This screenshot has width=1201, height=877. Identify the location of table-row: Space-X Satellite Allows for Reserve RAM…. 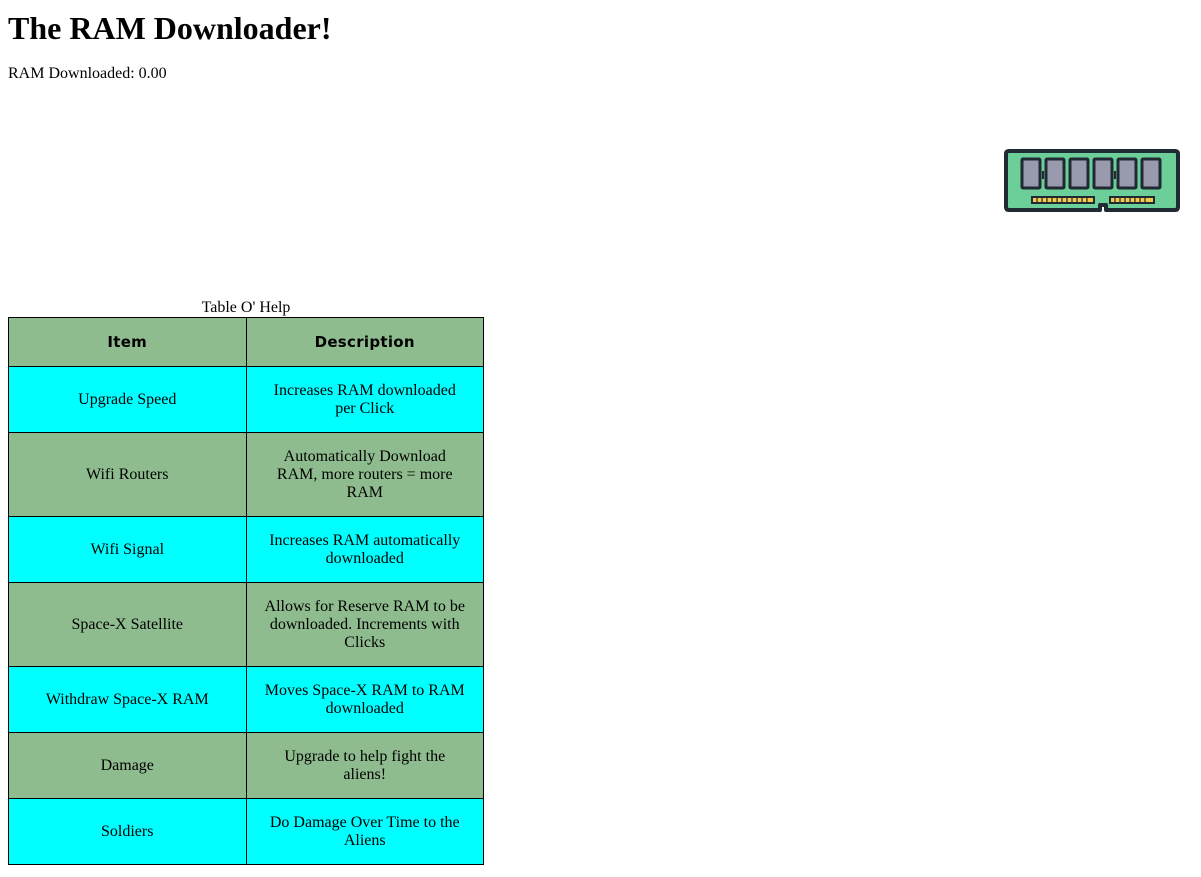
(246, 624).